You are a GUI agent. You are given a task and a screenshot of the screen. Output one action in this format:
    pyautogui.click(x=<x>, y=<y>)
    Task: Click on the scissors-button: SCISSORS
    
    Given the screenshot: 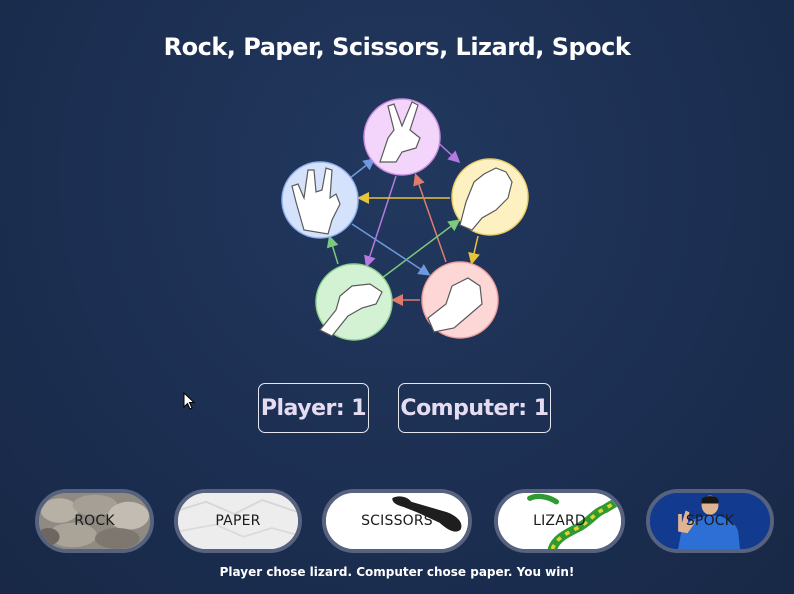 What is the action you would take?
    pyautogui.click(x=397, y=521)
    